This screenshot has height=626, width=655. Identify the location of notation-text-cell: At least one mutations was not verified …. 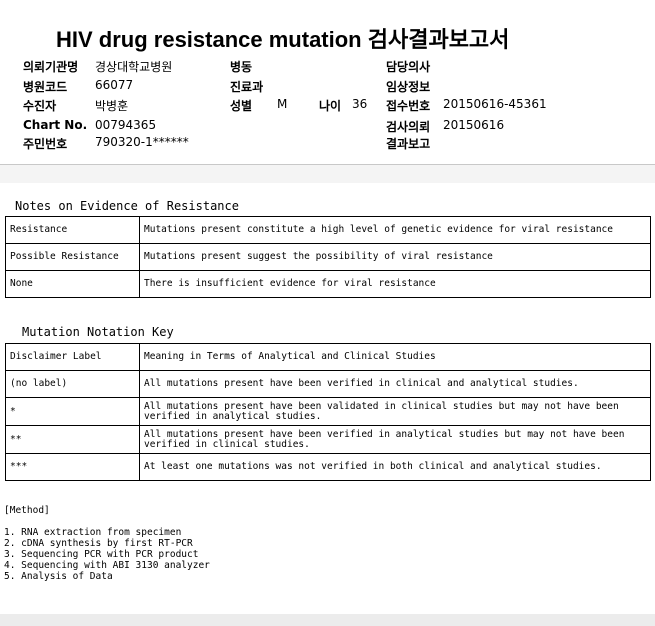
(395, 467).